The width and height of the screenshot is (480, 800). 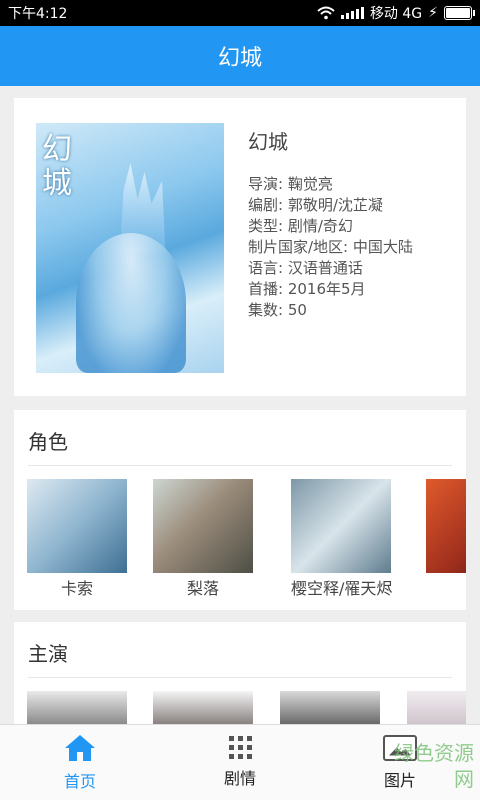 I want to click on status-time: 下午4:12, so click(x=38, y=14).